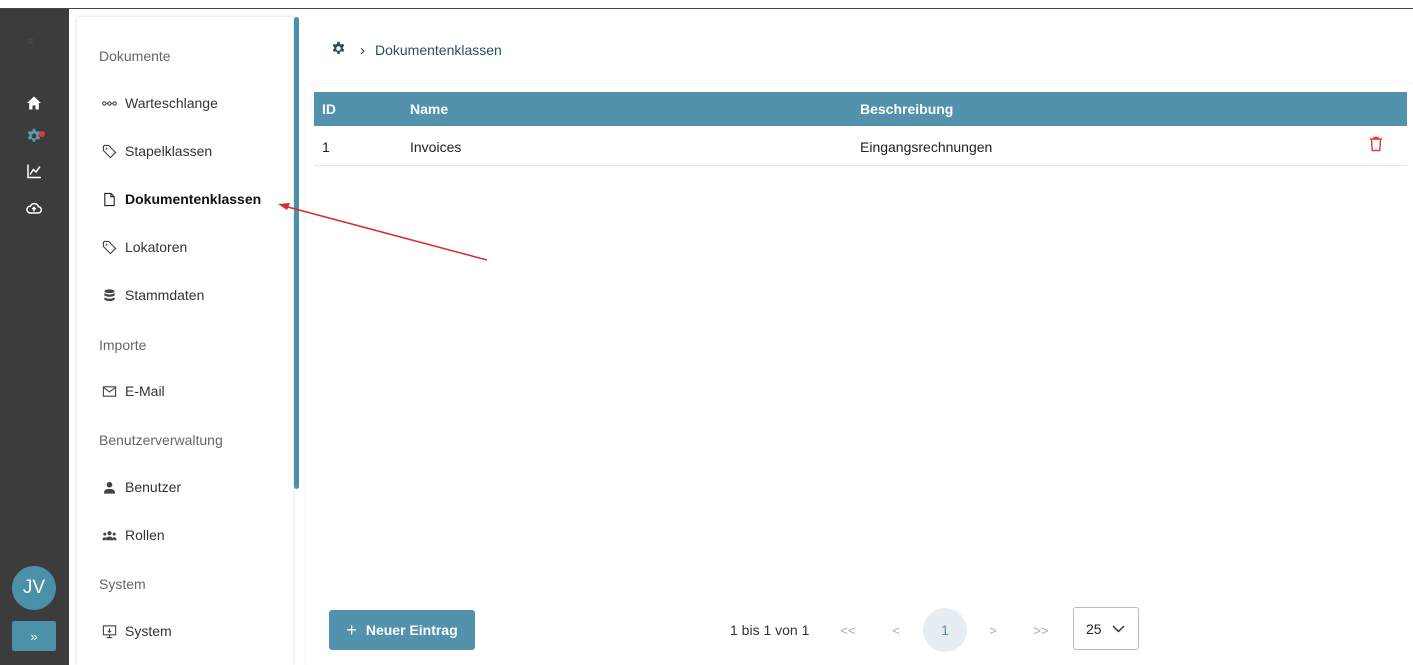 This screenshot has height=665, width=1413. I want to click on add-entry-button: + Neuer Eintrag, so click(402, 630).